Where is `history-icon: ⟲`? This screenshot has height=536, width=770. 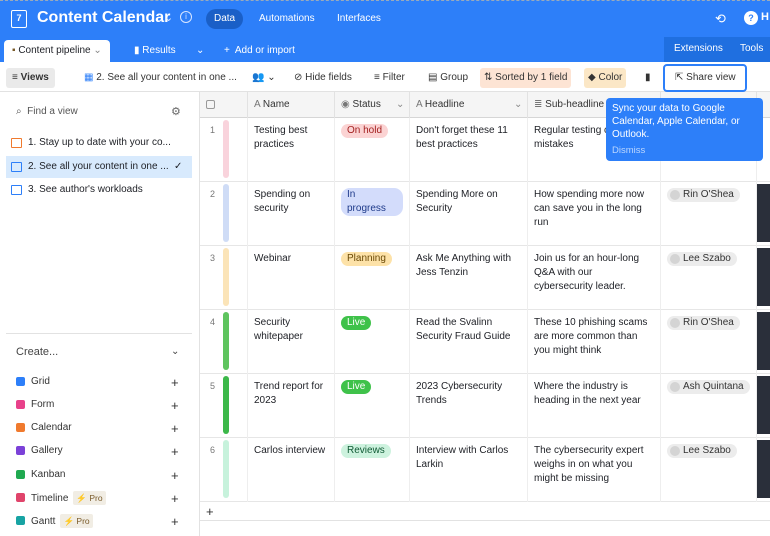 history-icon: ⟲ is located at coordinates (720, 19).